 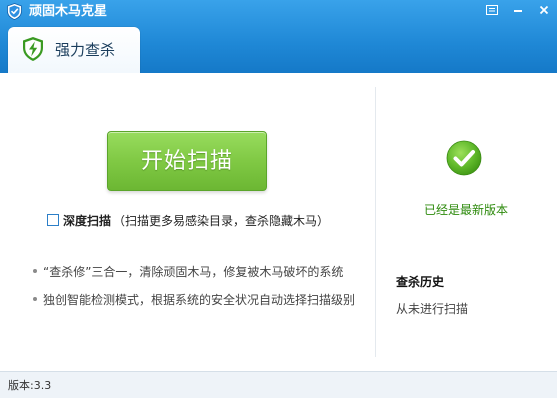 I want to click on close-button, so click(x=544, y=10).